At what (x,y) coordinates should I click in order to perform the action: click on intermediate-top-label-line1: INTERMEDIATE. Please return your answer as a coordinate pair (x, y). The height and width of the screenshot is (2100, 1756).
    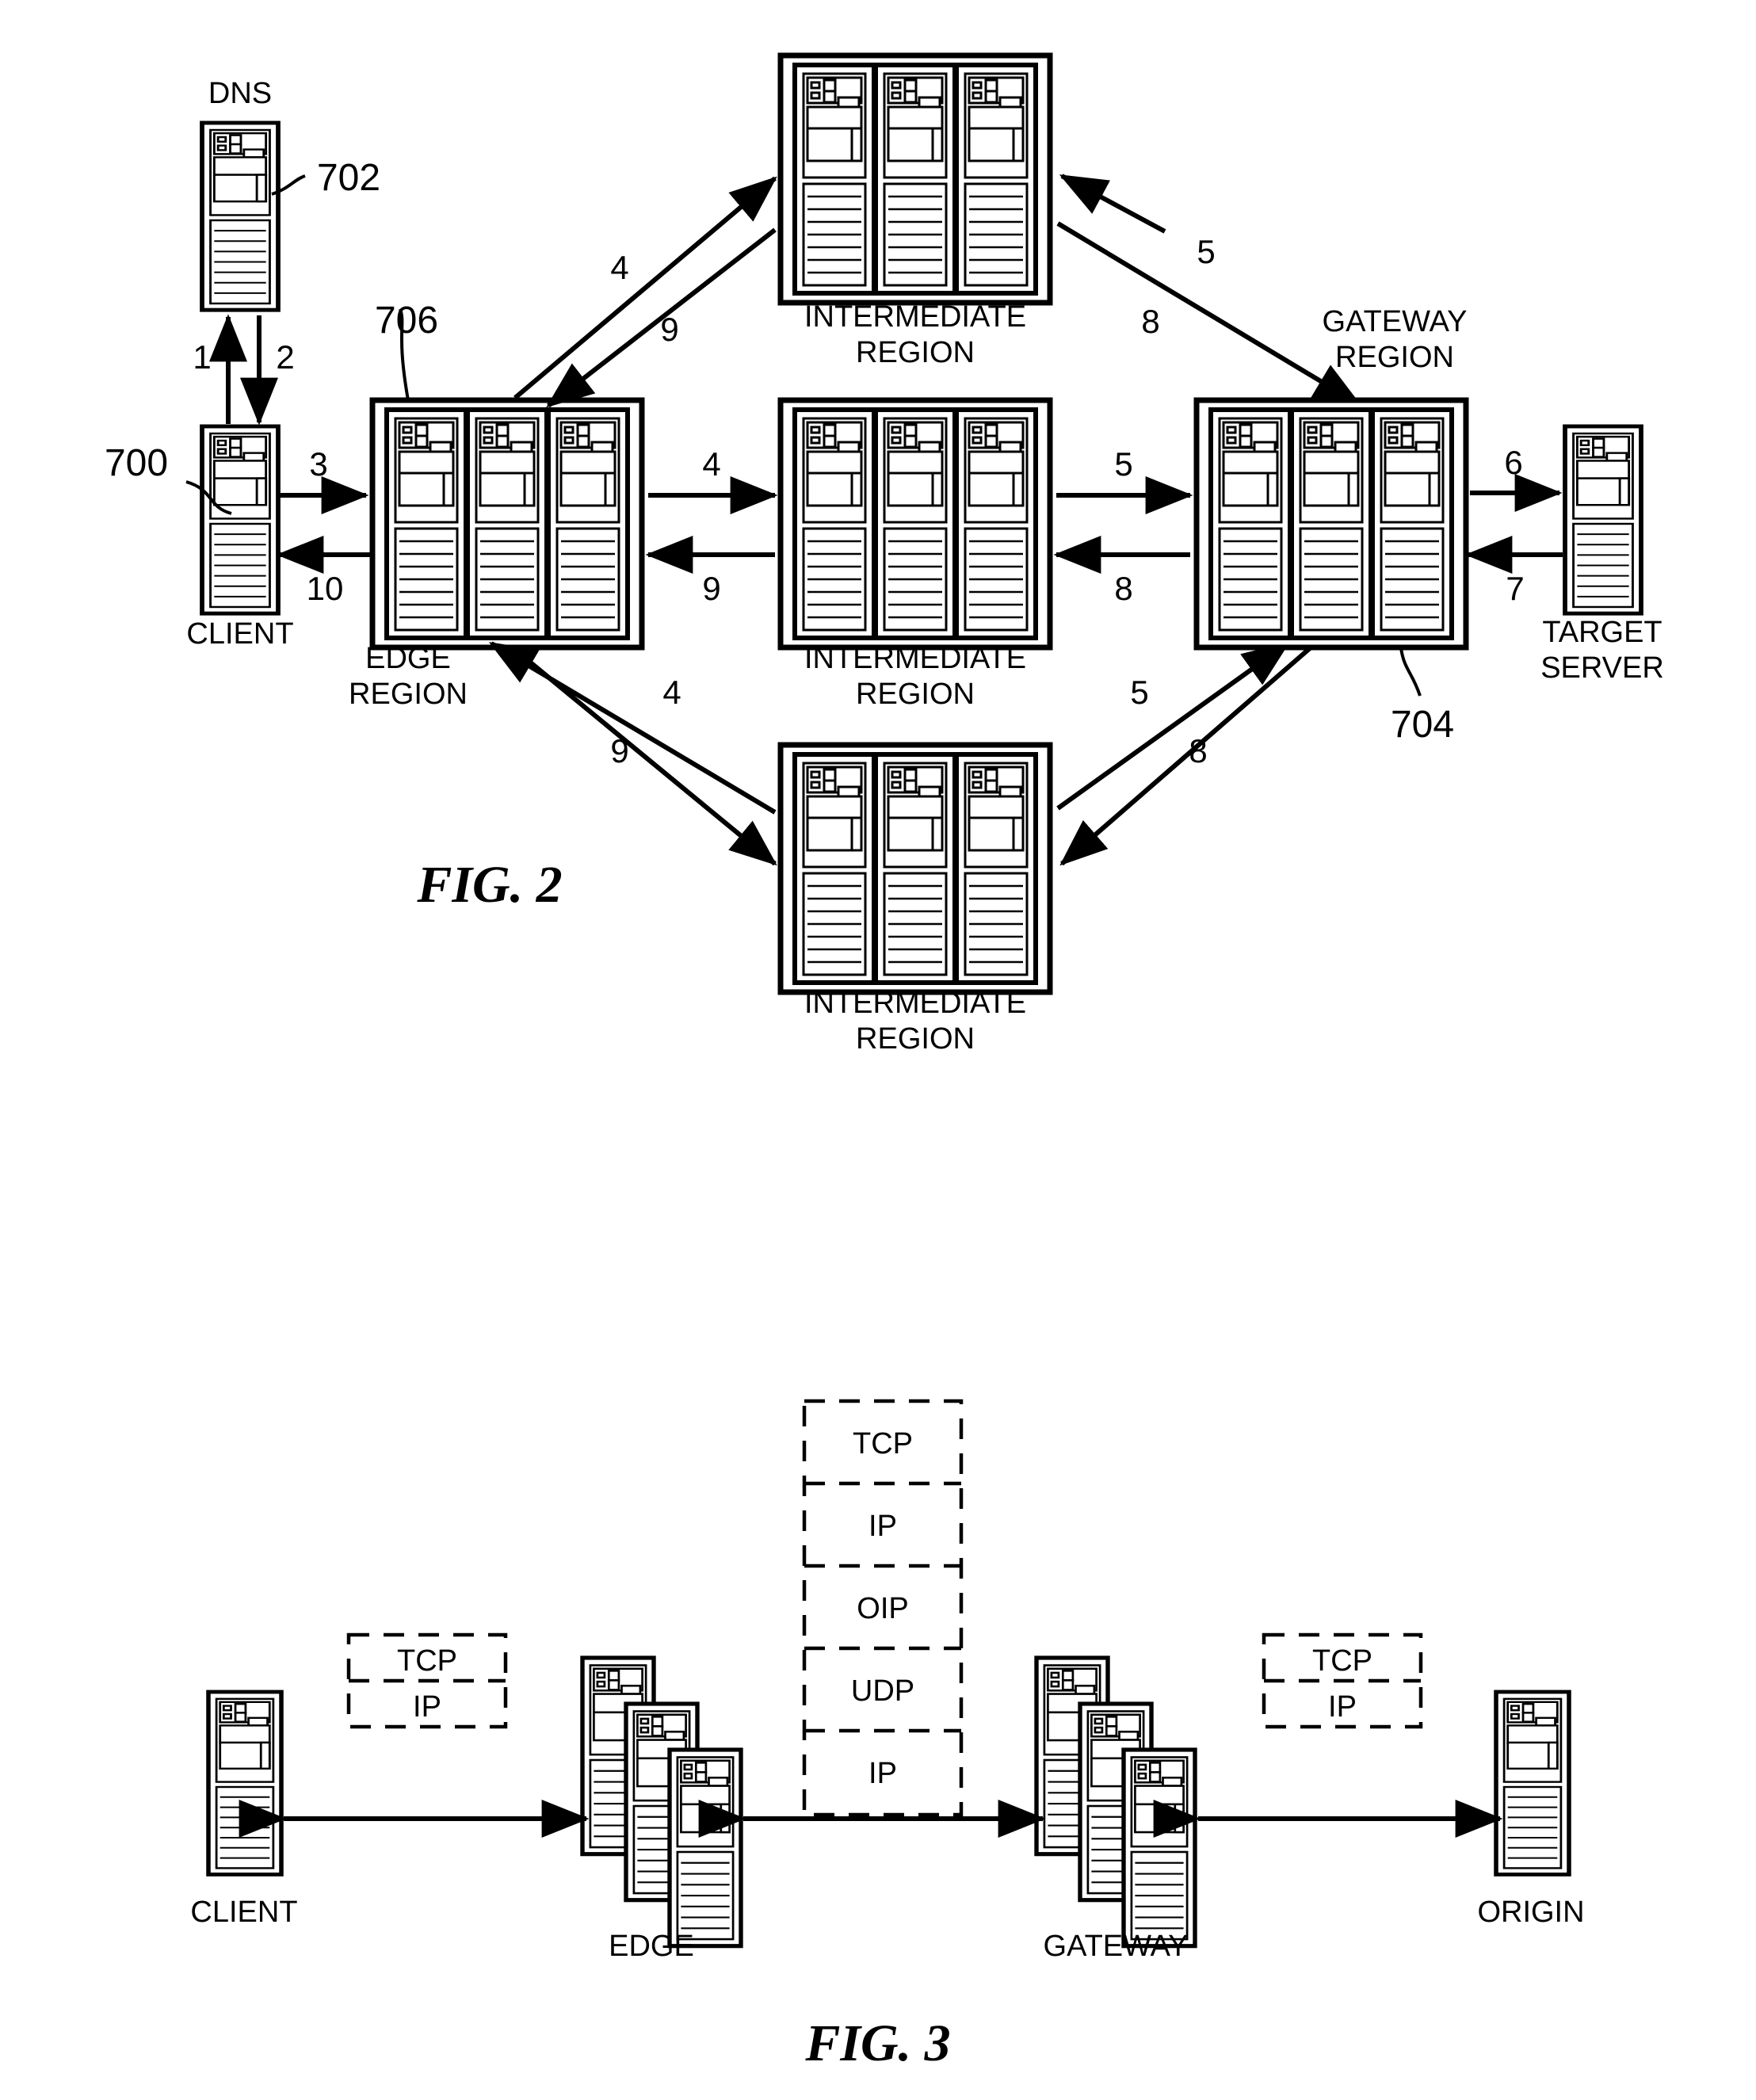
    Looking at the image, I should click on (915, 317).